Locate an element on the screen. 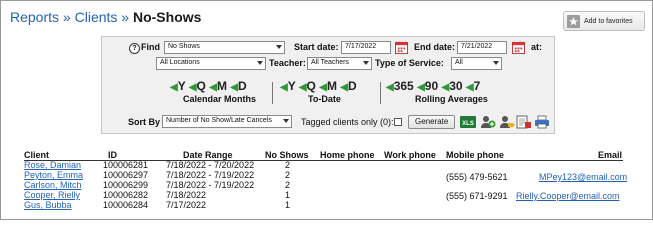 This screenshot has height=240, width=653. column-header-email: Email is located at coordinates (610, 155).